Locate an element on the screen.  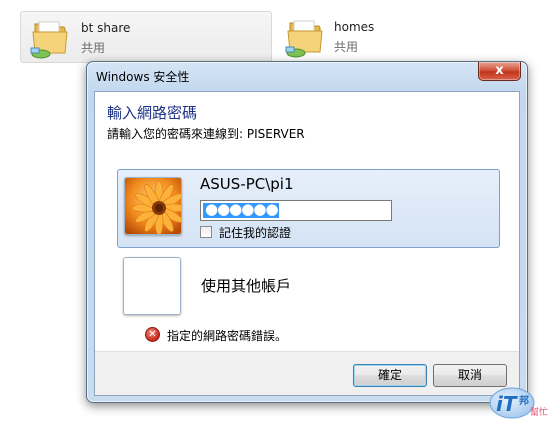
ok-button: 確定 is located at coordinates (390, 375).